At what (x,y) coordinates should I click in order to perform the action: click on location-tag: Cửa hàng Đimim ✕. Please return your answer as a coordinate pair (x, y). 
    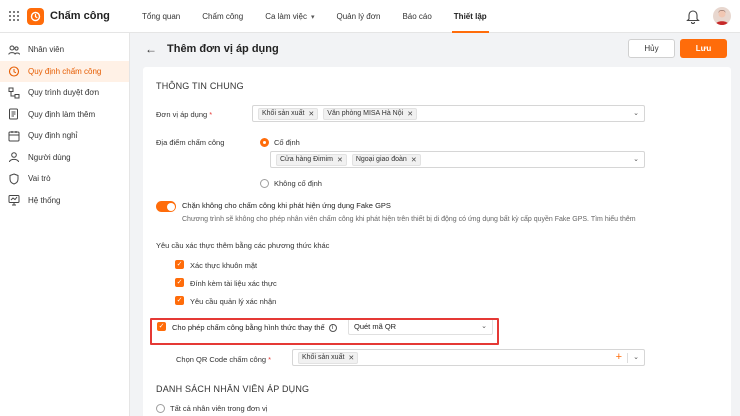
    Looking at the image, I should click on (311, 159).